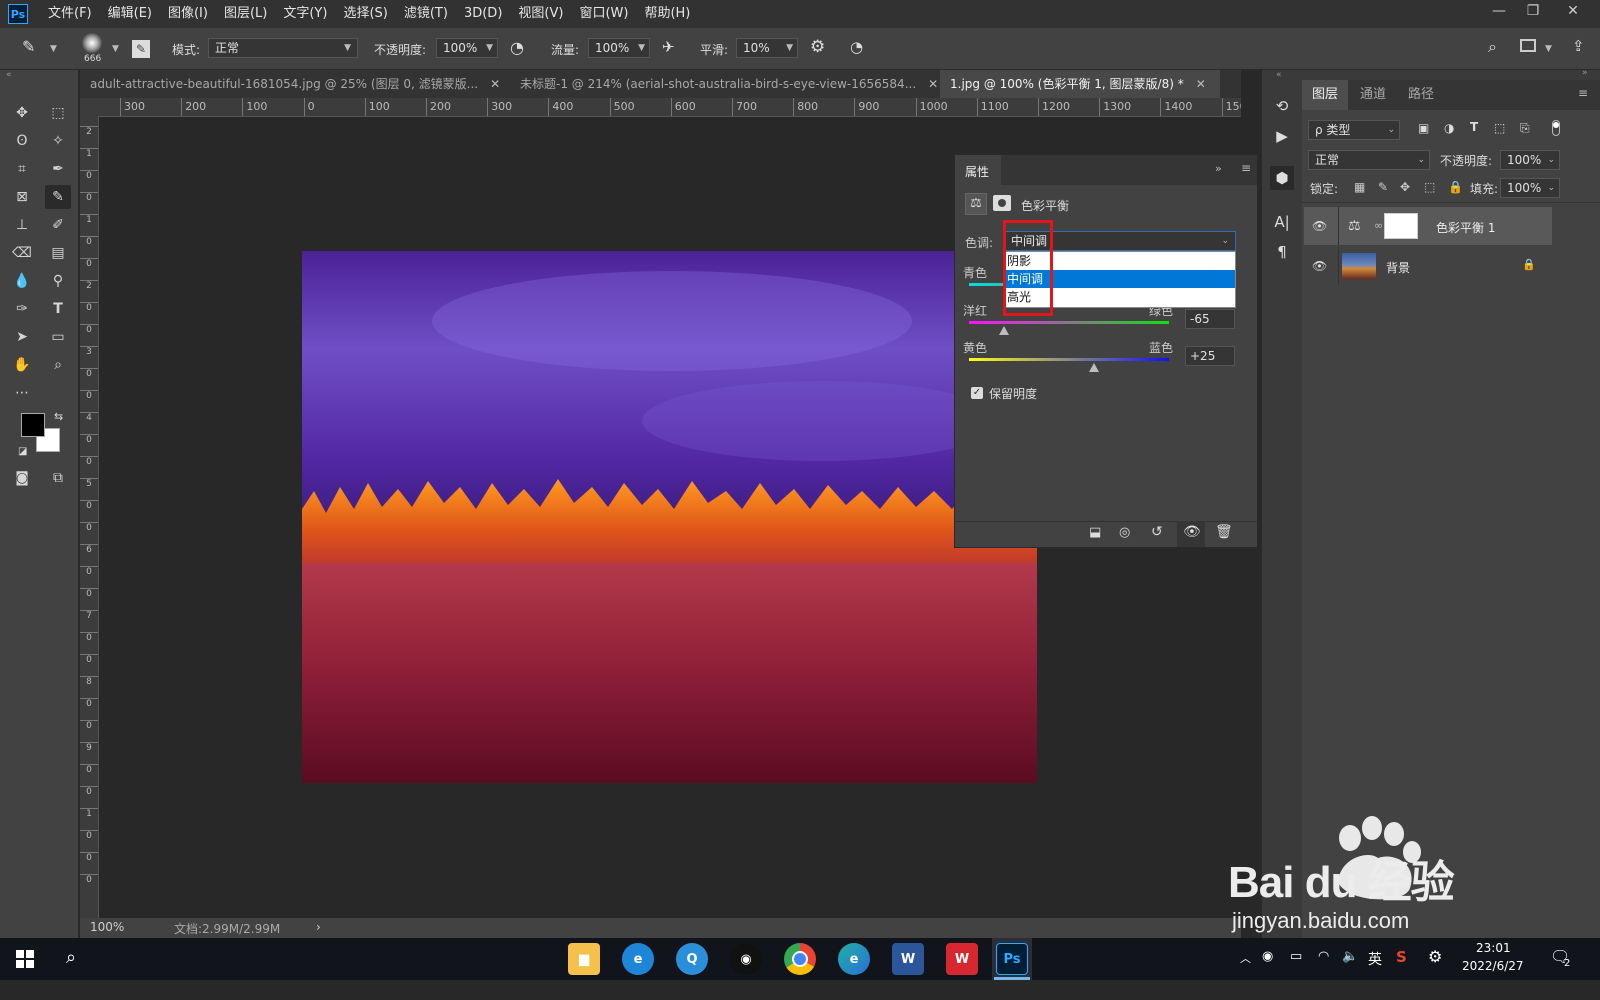 Image resolution: width=1600 pixels, height=1000 pixels. What do you see at coordinates (1405, 187) in the screenshot?
I see `lock-position-icon: ✥` at bounding box center [1405, 187].